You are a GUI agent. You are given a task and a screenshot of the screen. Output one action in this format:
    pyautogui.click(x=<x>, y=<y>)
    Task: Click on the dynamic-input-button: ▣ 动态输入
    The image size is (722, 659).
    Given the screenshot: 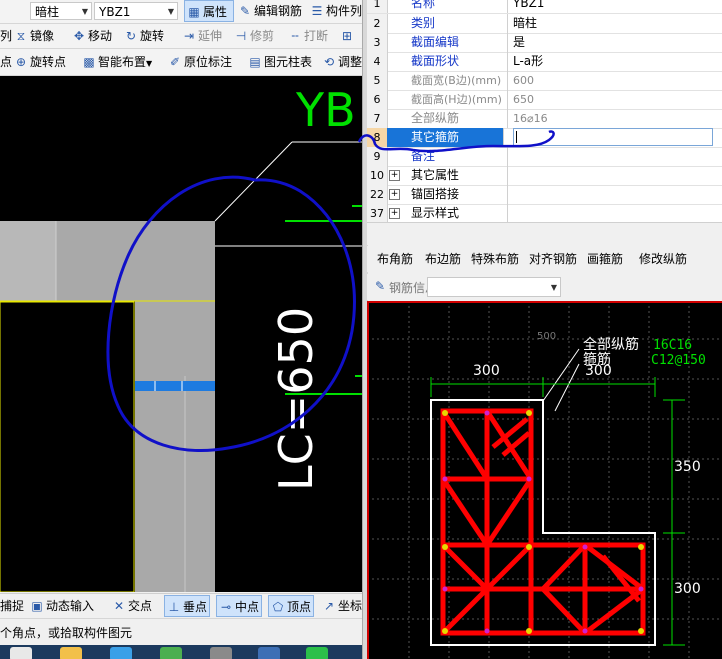 What is the action you would take?
    pyautogui.click(x=62, y=606)
    